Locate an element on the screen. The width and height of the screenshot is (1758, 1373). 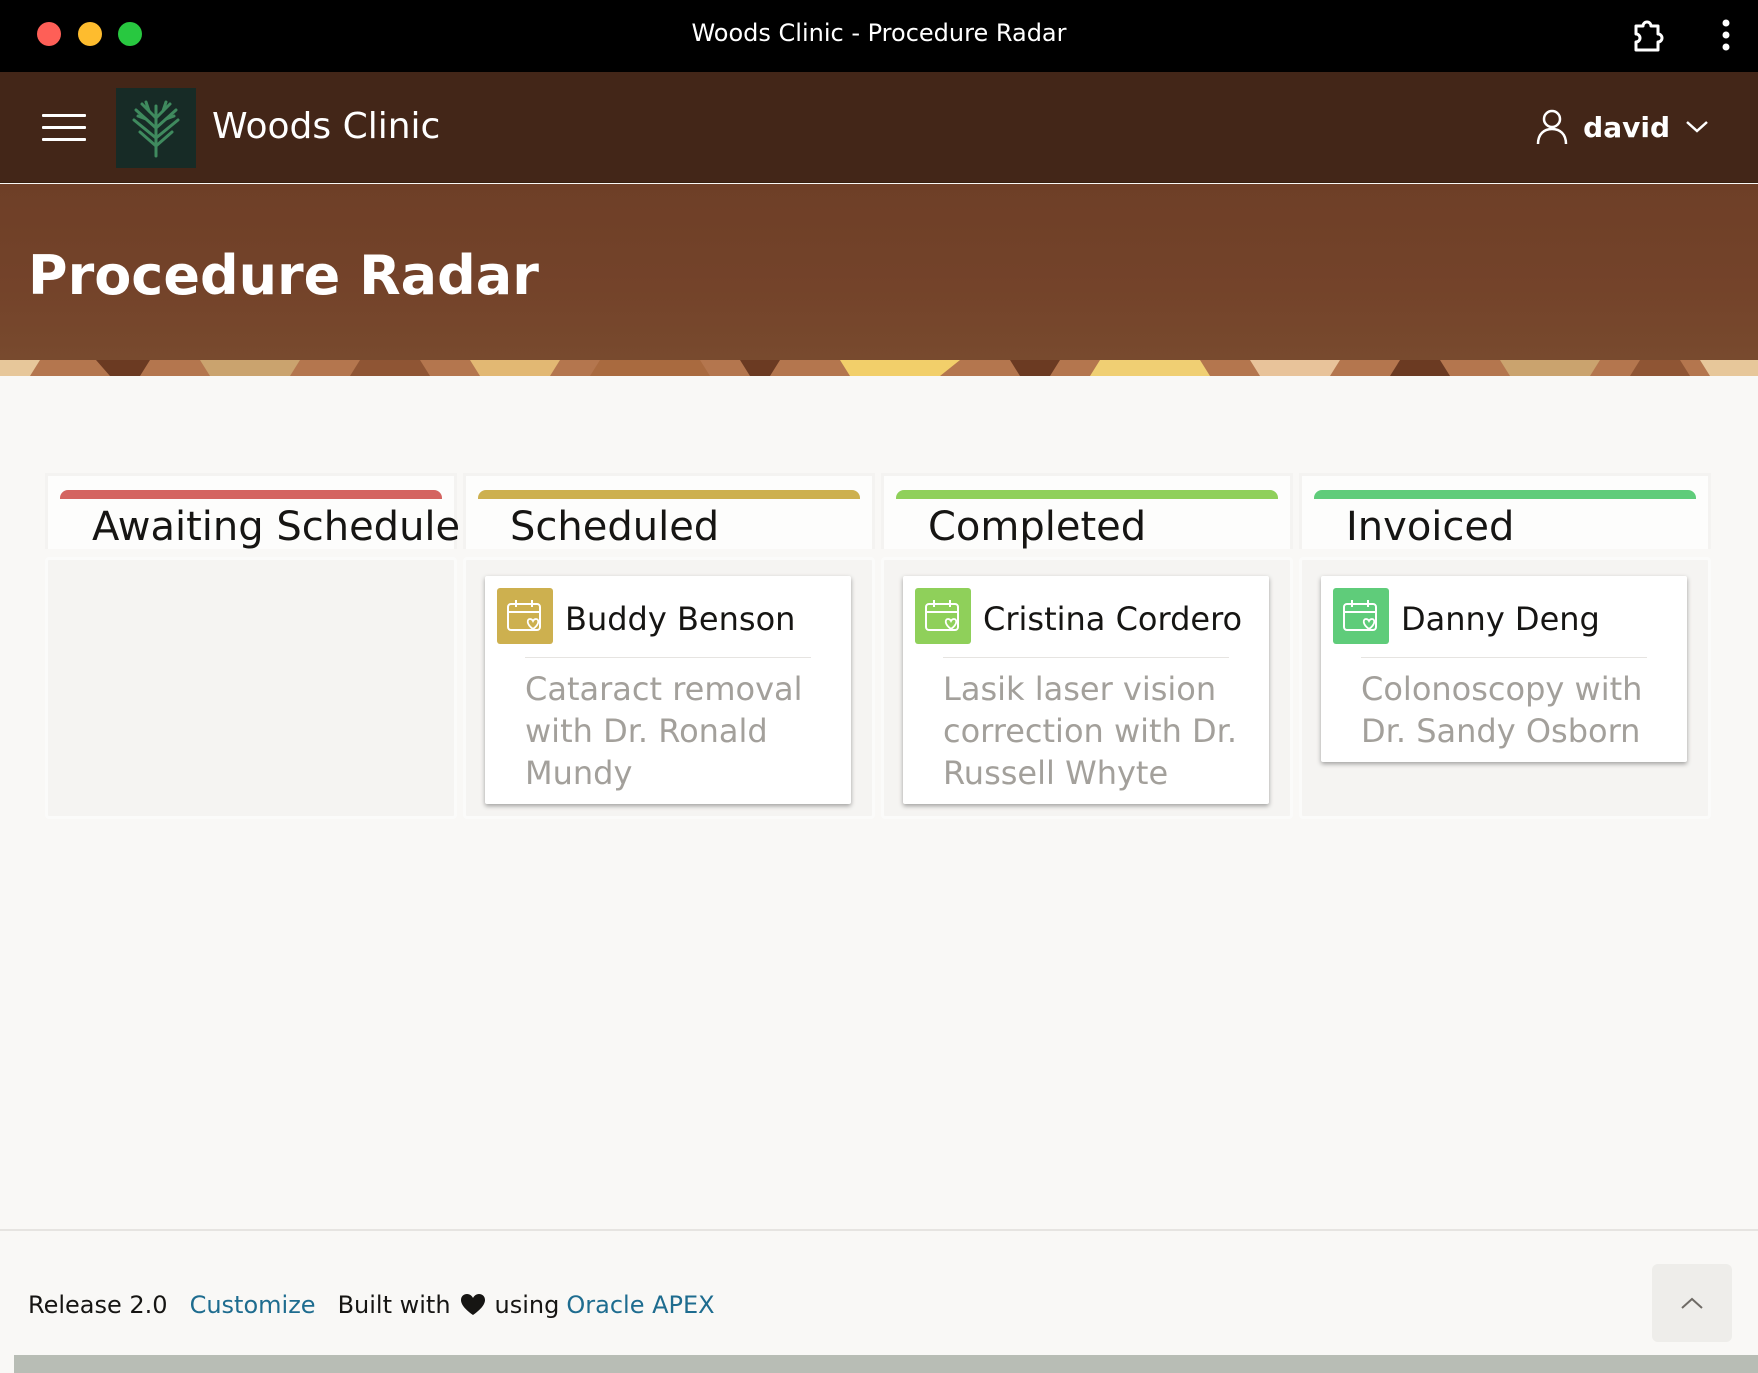
column-header: Completed is located at coordinates (1087, 511).